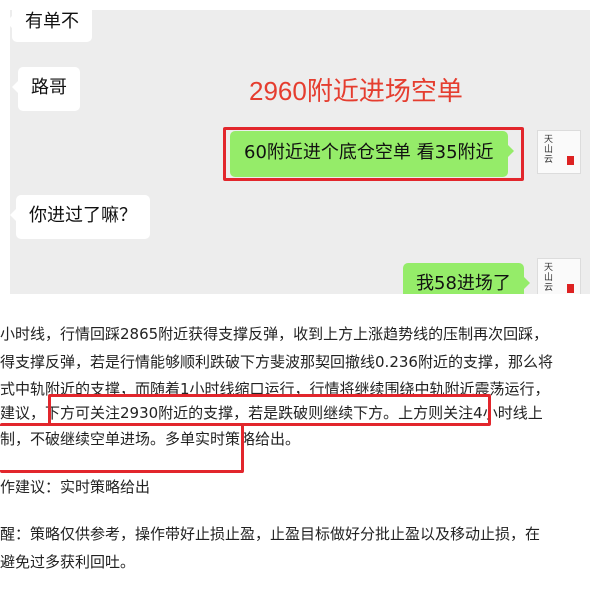 The image size is (600, 600). I want to click on message-text: 我58进场了, so click(463, 283).